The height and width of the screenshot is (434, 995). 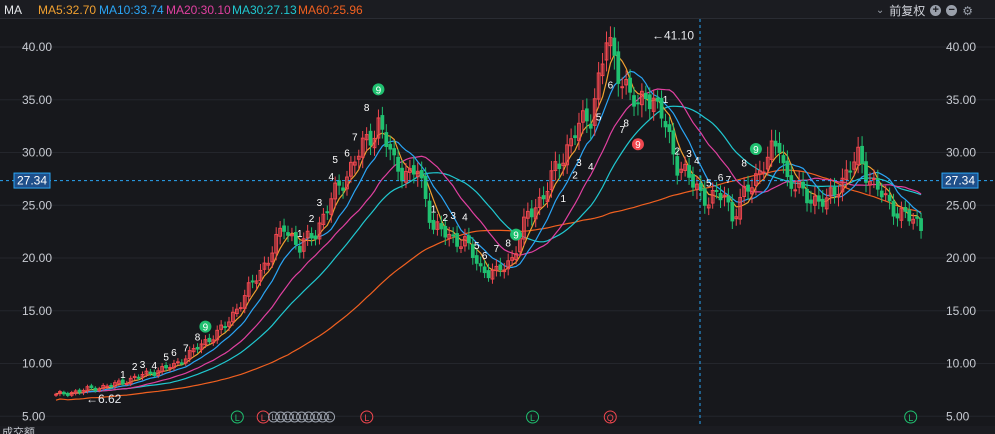 I want to click on y-tick-label-right: 20.00, so click(x=961, y=258).